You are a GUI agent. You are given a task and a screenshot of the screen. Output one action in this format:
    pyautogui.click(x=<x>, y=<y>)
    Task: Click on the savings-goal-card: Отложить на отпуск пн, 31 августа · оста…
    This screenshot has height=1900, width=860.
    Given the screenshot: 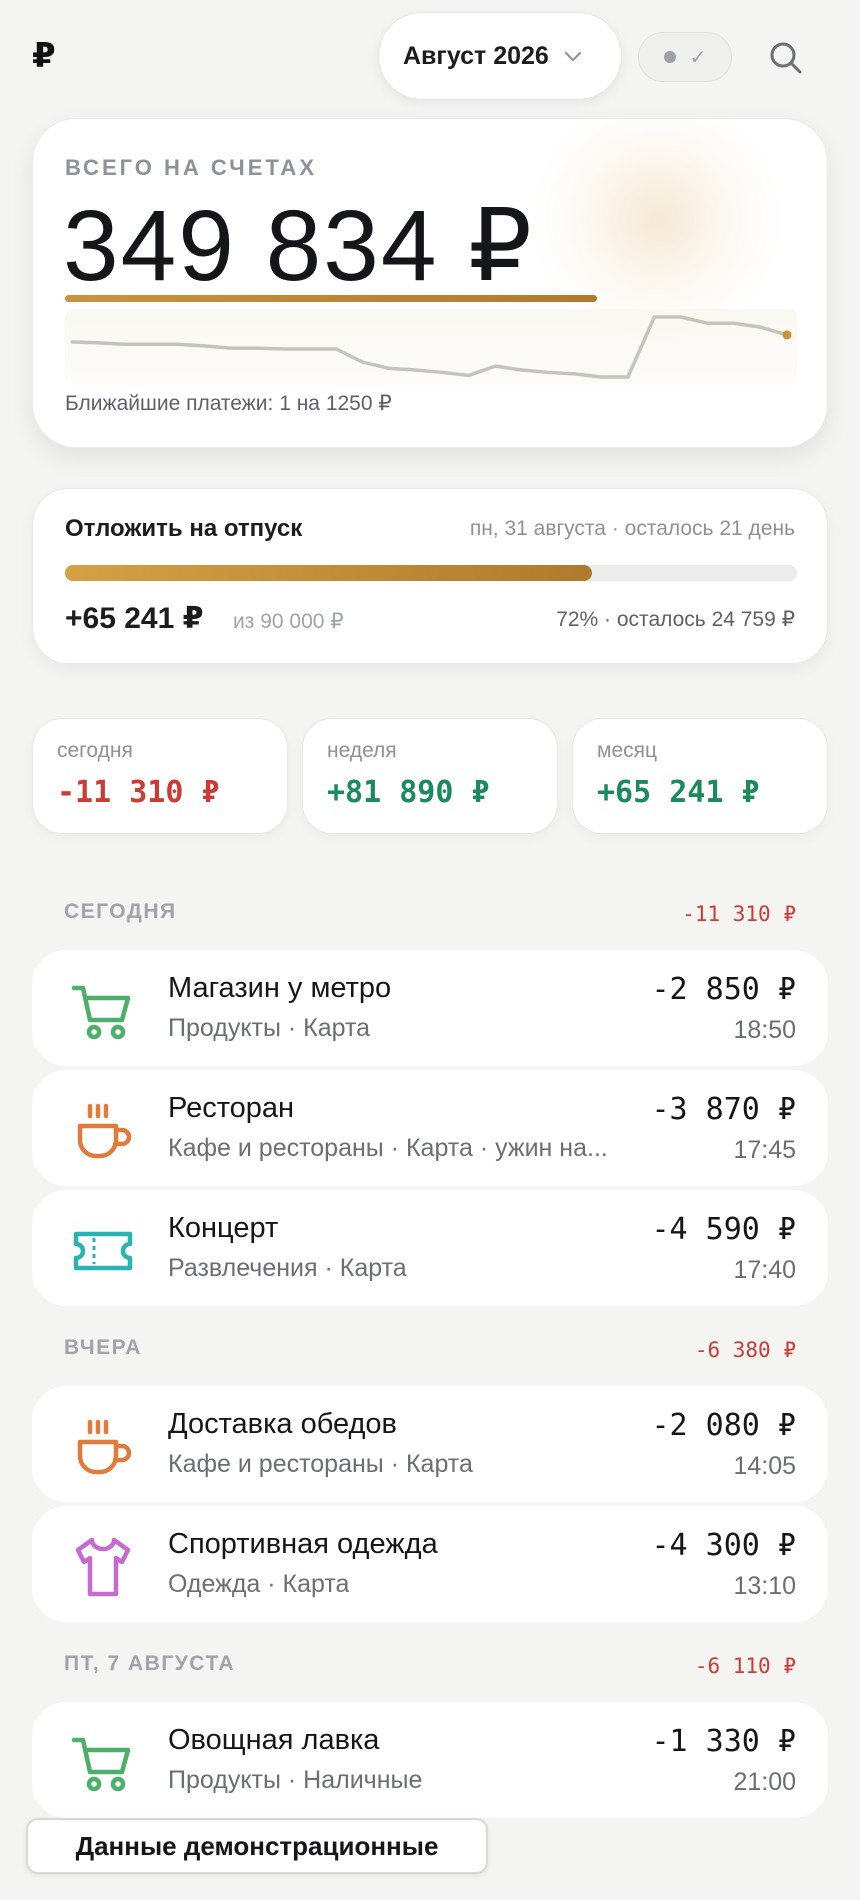 What is the action you would take?
    pyautogui.click(x=430, y=576)
    